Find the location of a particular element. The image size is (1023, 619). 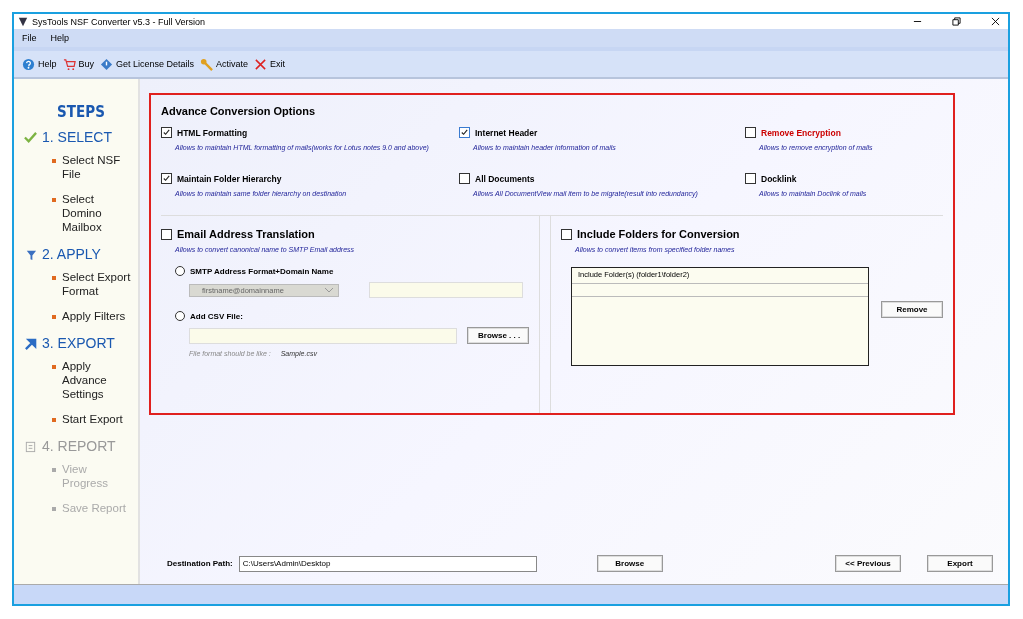

restore-icon is located at coordinates (956, 21).